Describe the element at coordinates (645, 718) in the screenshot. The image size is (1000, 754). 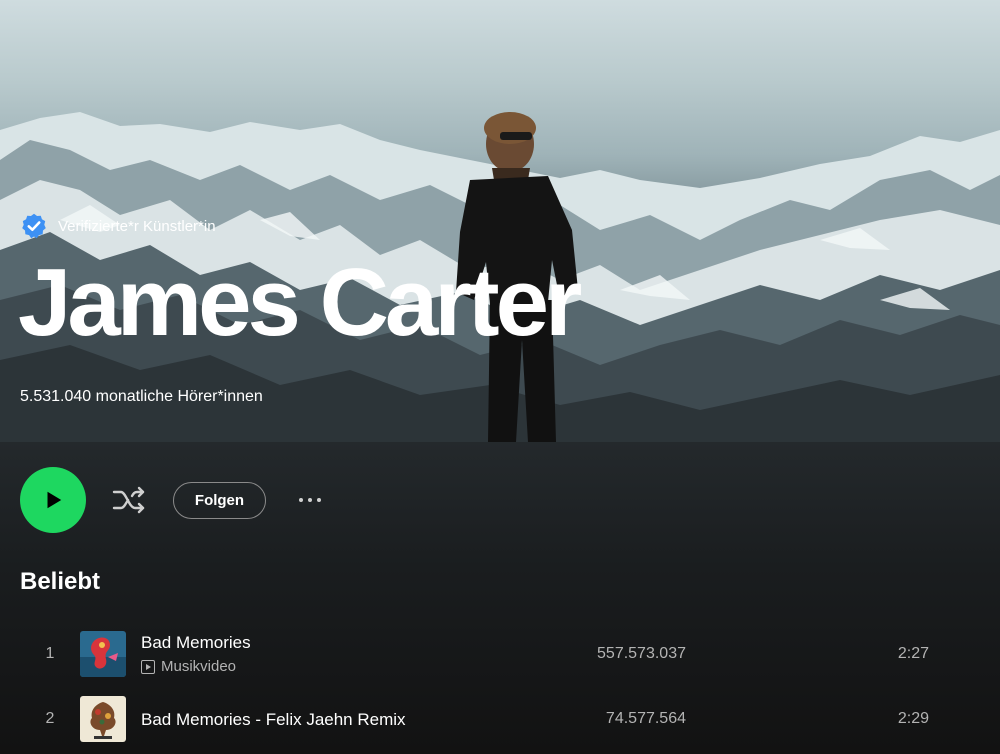
I see `track-play-count: 74.577.564` at that location.